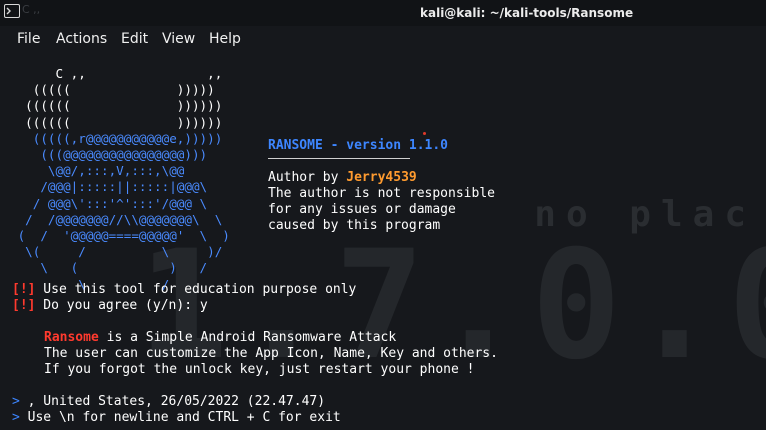 Image resolution: width=766 pixels, height=430 pixels. I want to click on tool-name: Ransome, so click(71, 337).